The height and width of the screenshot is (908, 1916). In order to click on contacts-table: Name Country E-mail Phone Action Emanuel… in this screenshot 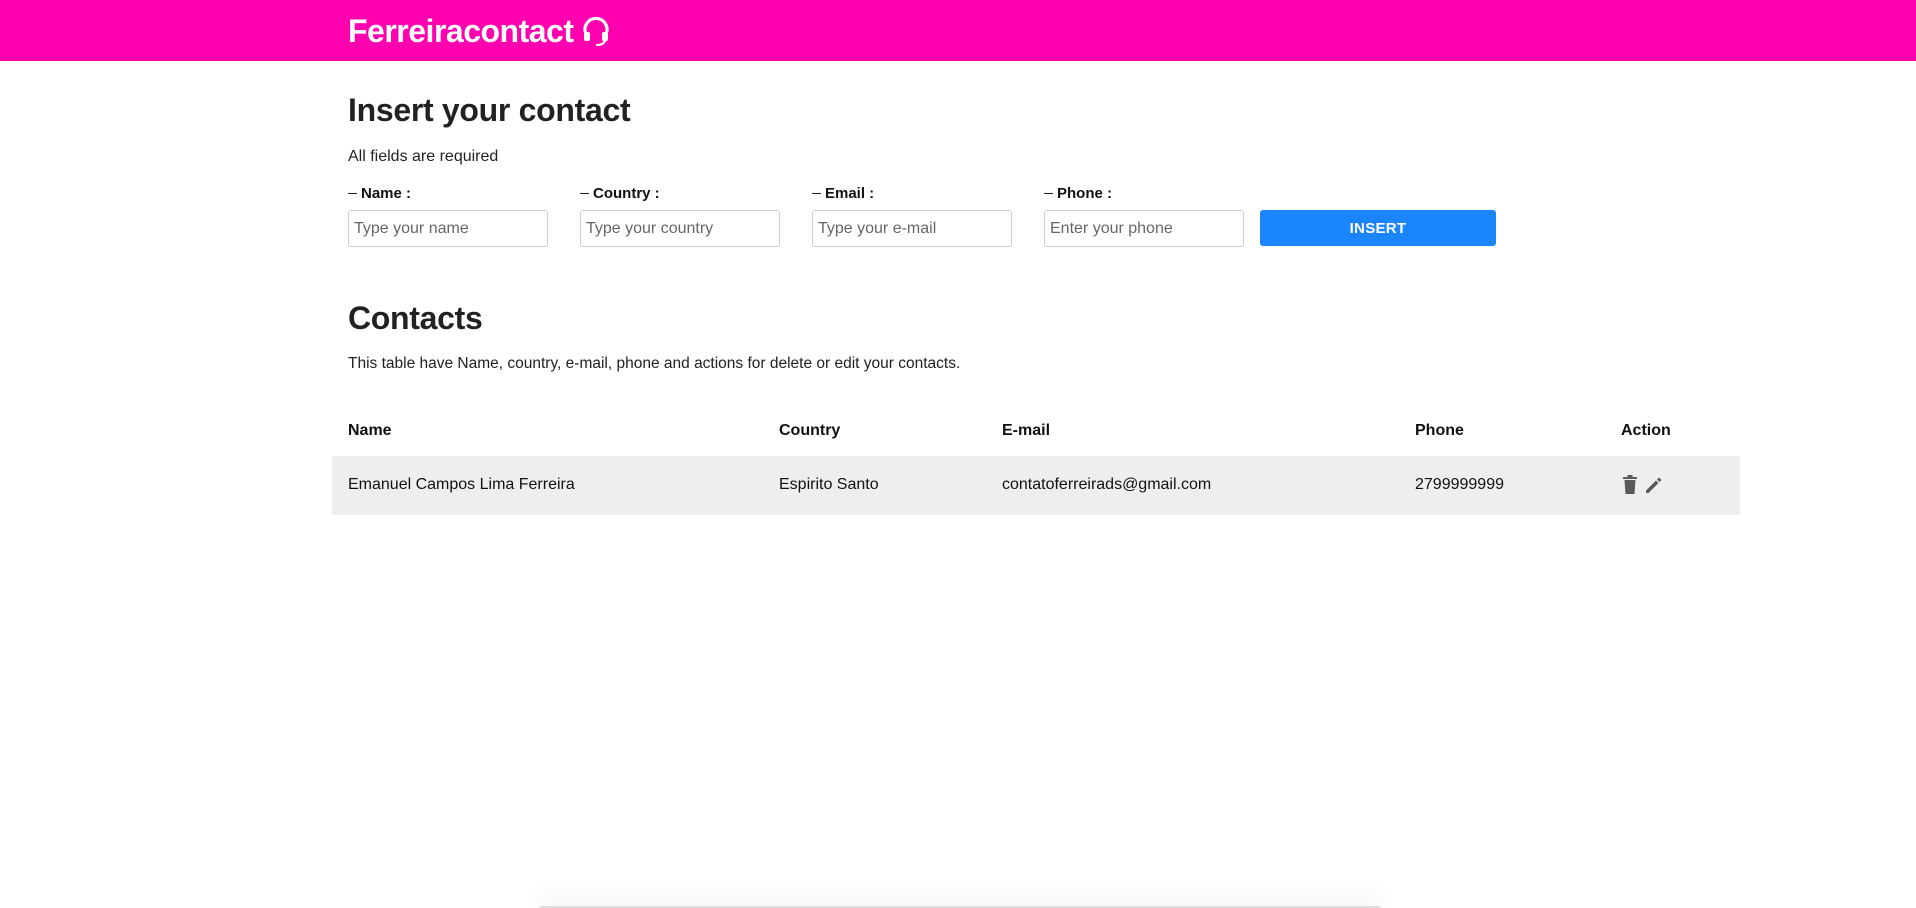, I will do `click(1036, 463)`.